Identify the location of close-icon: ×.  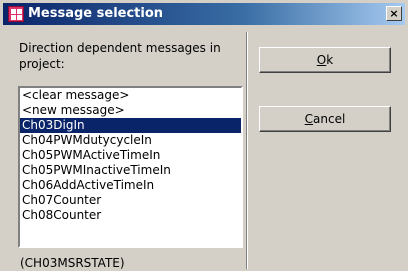
(394, 13).